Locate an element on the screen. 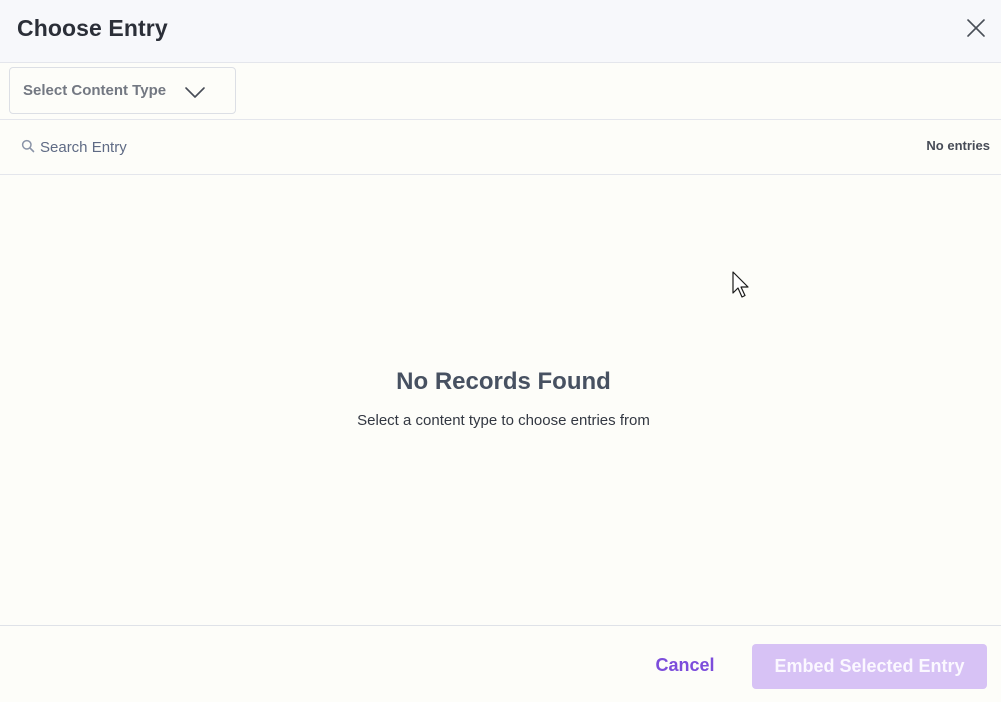 This screenshot has width=1001, height=702. embed-selected-entry-button: Embed Selected Entry is located at coordinates (869, 666).